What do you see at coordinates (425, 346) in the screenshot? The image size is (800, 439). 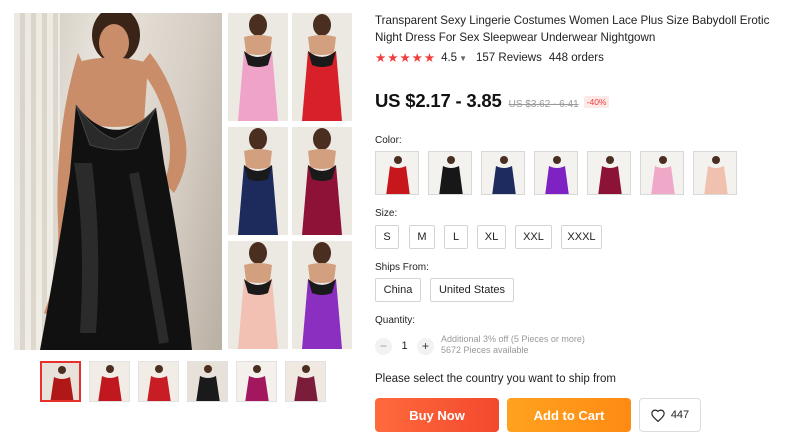 I see `quantity-increase-button: +` at bounding box center [425, 346].